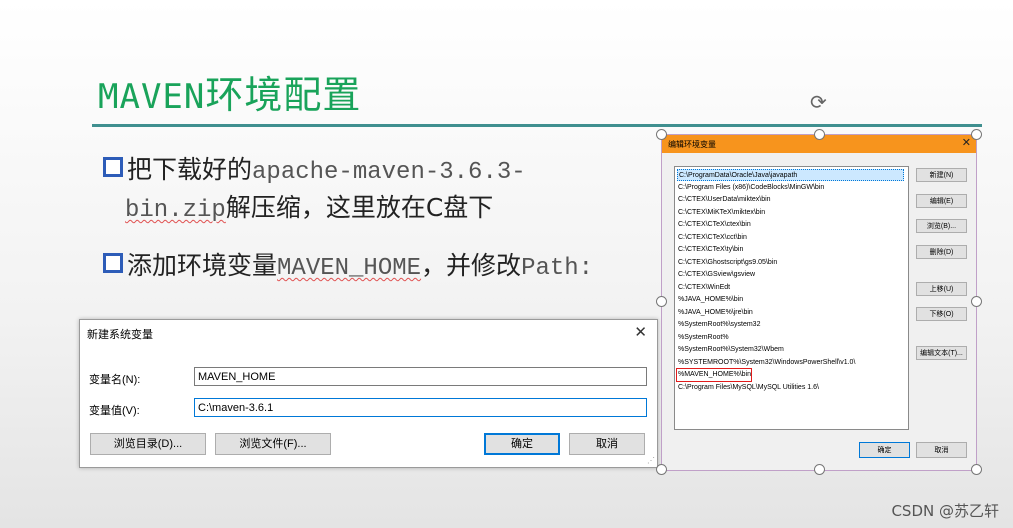 The height and width of the screenshot is (528, 1013). What do you see at coordinates (120, 335) in the screenshot?
I see `dialog-title: 新建系统变量` at bounding box center [120, 335].